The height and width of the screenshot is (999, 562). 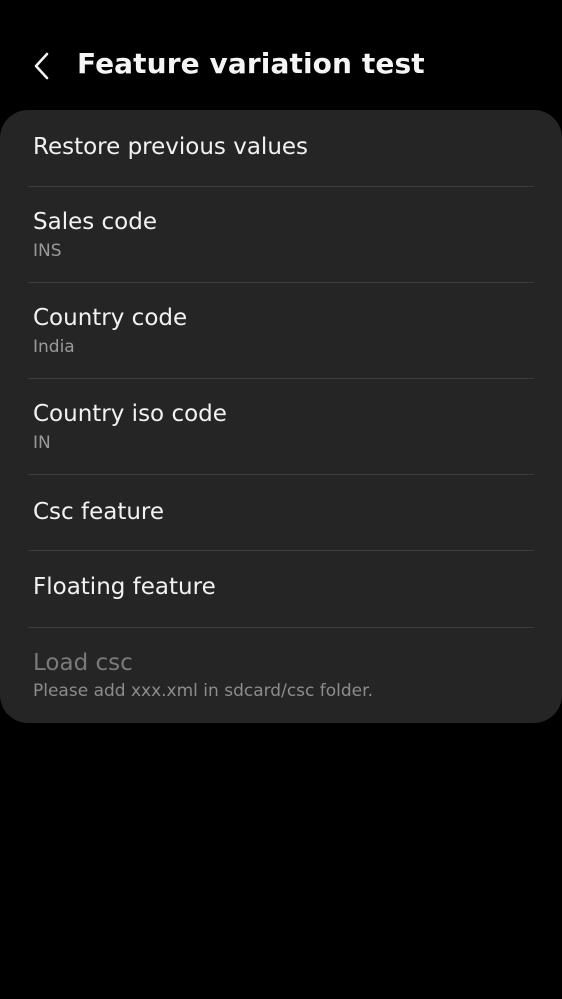 I want to click on item-title: Country code, so click(x=110, y=318).